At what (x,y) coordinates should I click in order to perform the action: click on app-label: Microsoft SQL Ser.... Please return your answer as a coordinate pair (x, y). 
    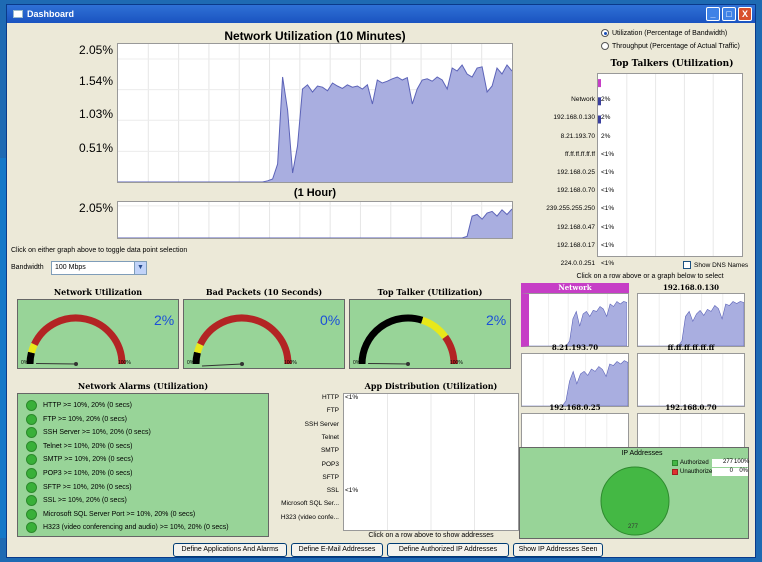
    Looking at the image, I should click on (304, 503).